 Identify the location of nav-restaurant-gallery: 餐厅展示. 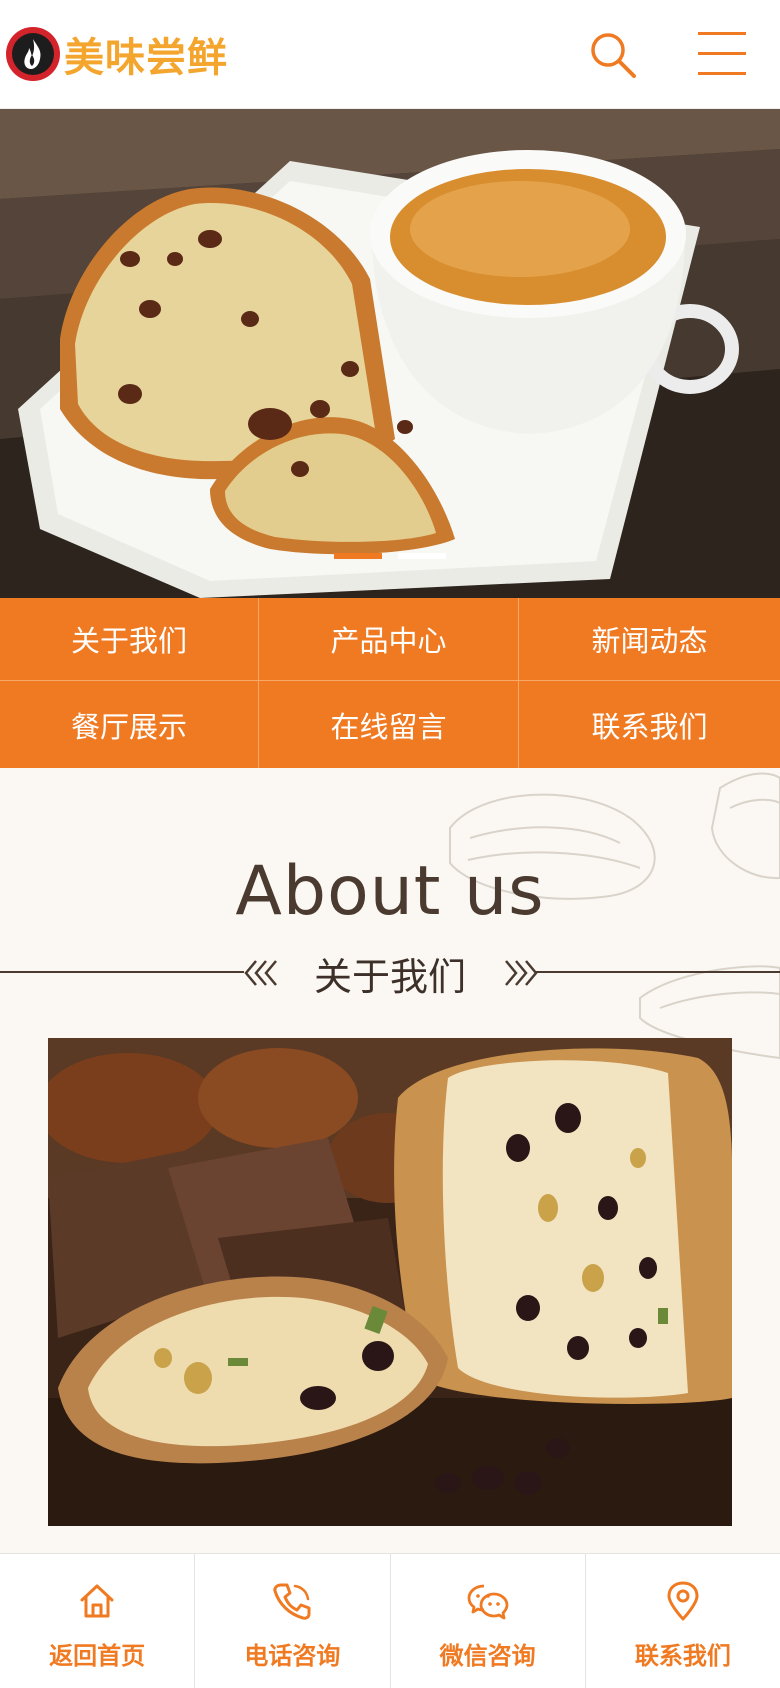
(129, 724).